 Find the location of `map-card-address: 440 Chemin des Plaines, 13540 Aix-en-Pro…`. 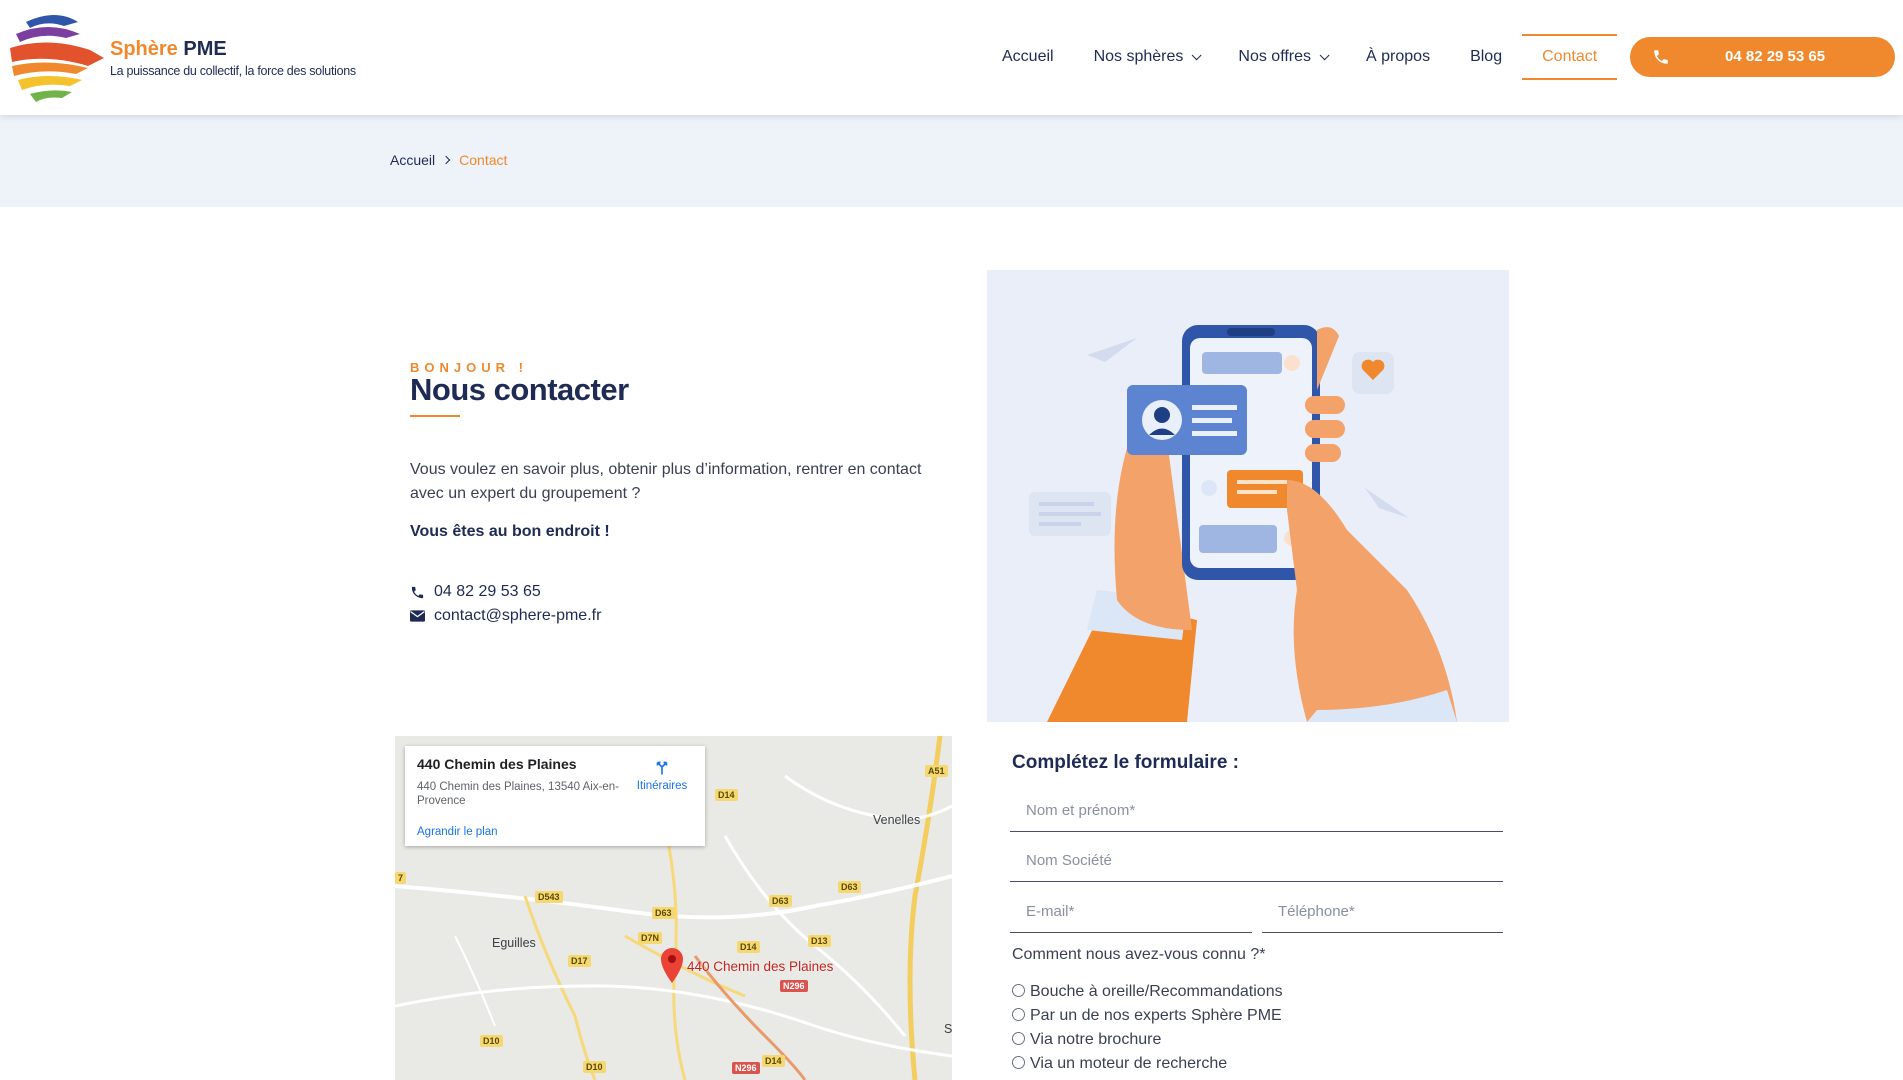

map-card-address: 440 Chemin des Plaines, 13540 Aix-en-Pro… is located at coordinates (518, 794).